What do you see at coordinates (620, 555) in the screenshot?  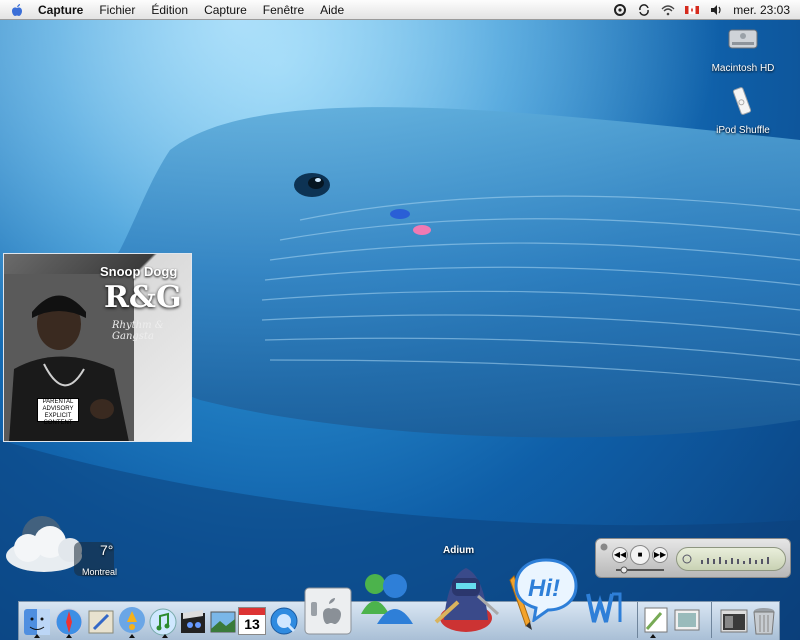 I see `previous-track-button: ◀◀` at bounding box center [620, 555].